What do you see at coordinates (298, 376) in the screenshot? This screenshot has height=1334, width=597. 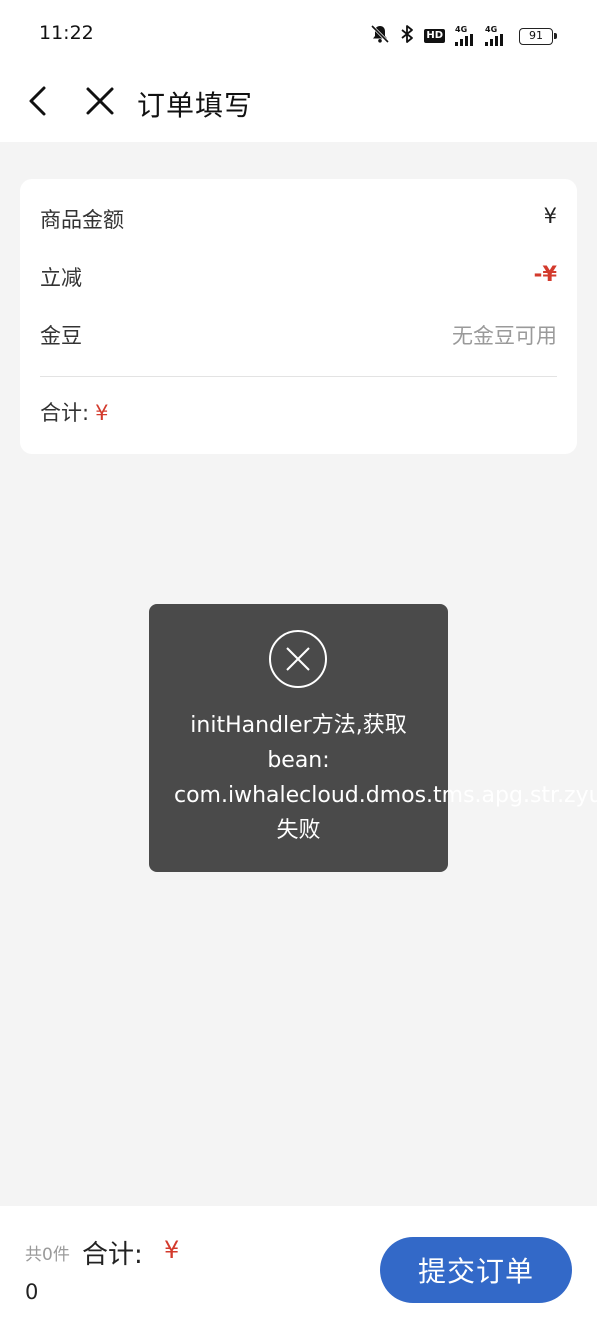 I see `divider` at bounding box center [298, 376].